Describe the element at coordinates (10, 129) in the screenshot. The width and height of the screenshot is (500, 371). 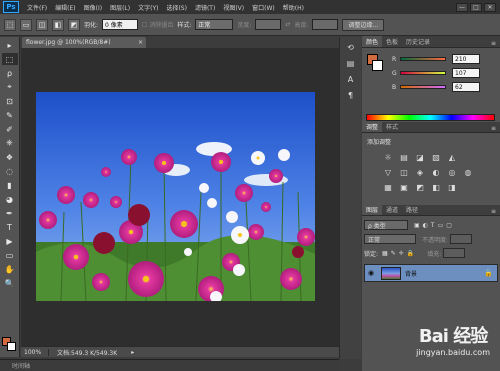
I see `healing-brush-tool-icon: ✐` at that location.